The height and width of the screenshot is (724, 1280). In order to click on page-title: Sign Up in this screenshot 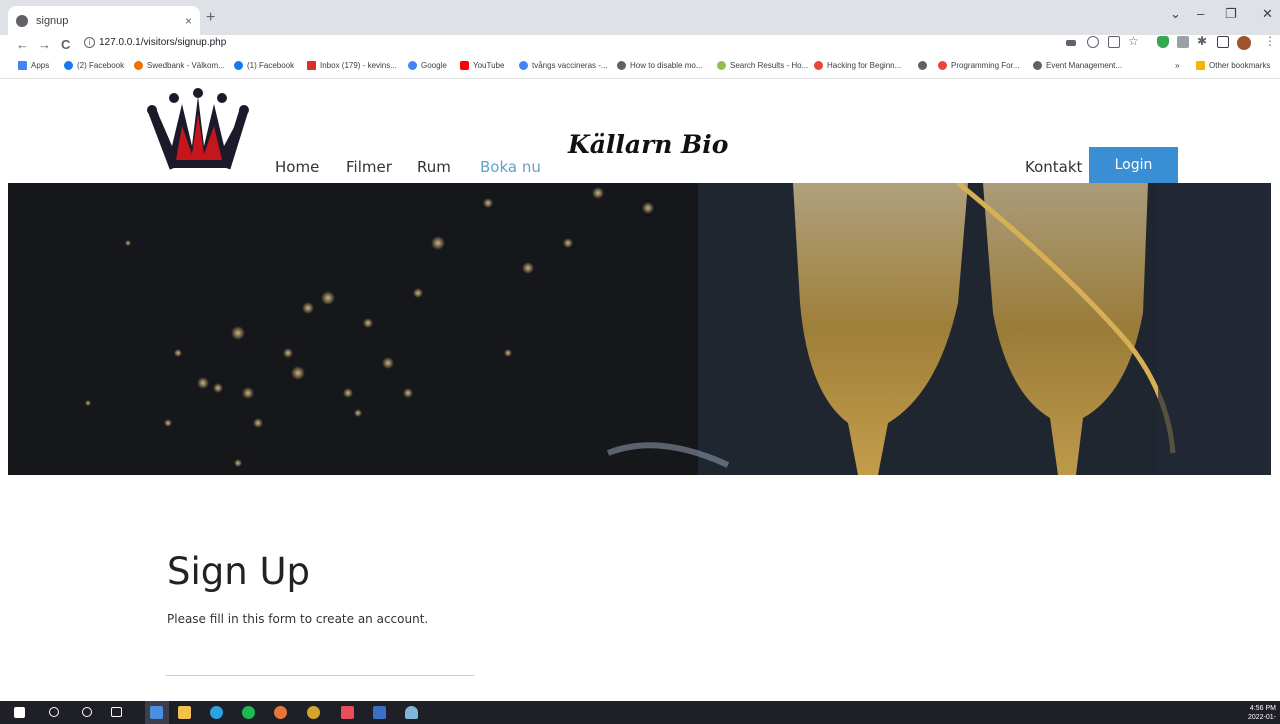, I will do `click(239, 571)`.